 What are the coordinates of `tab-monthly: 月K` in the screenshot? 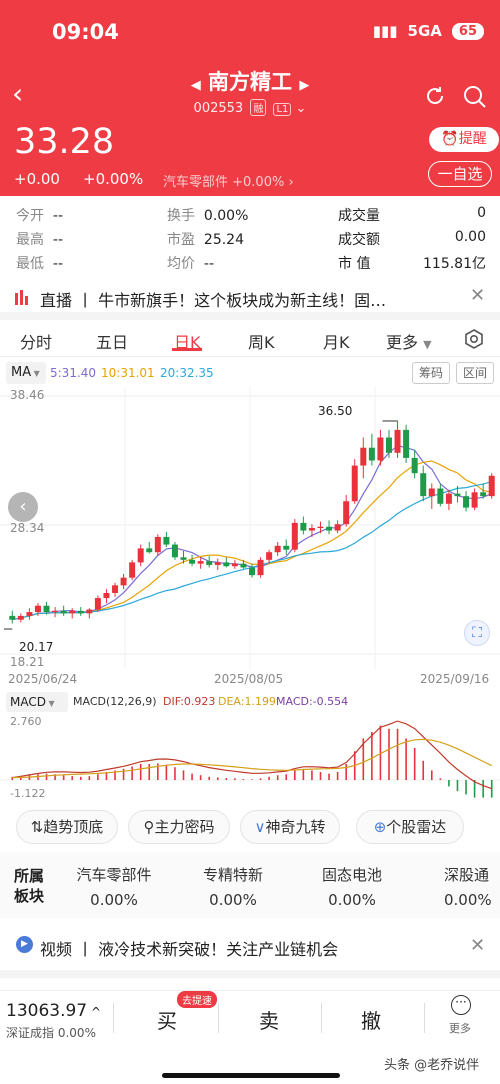 It's located at (336, 341).